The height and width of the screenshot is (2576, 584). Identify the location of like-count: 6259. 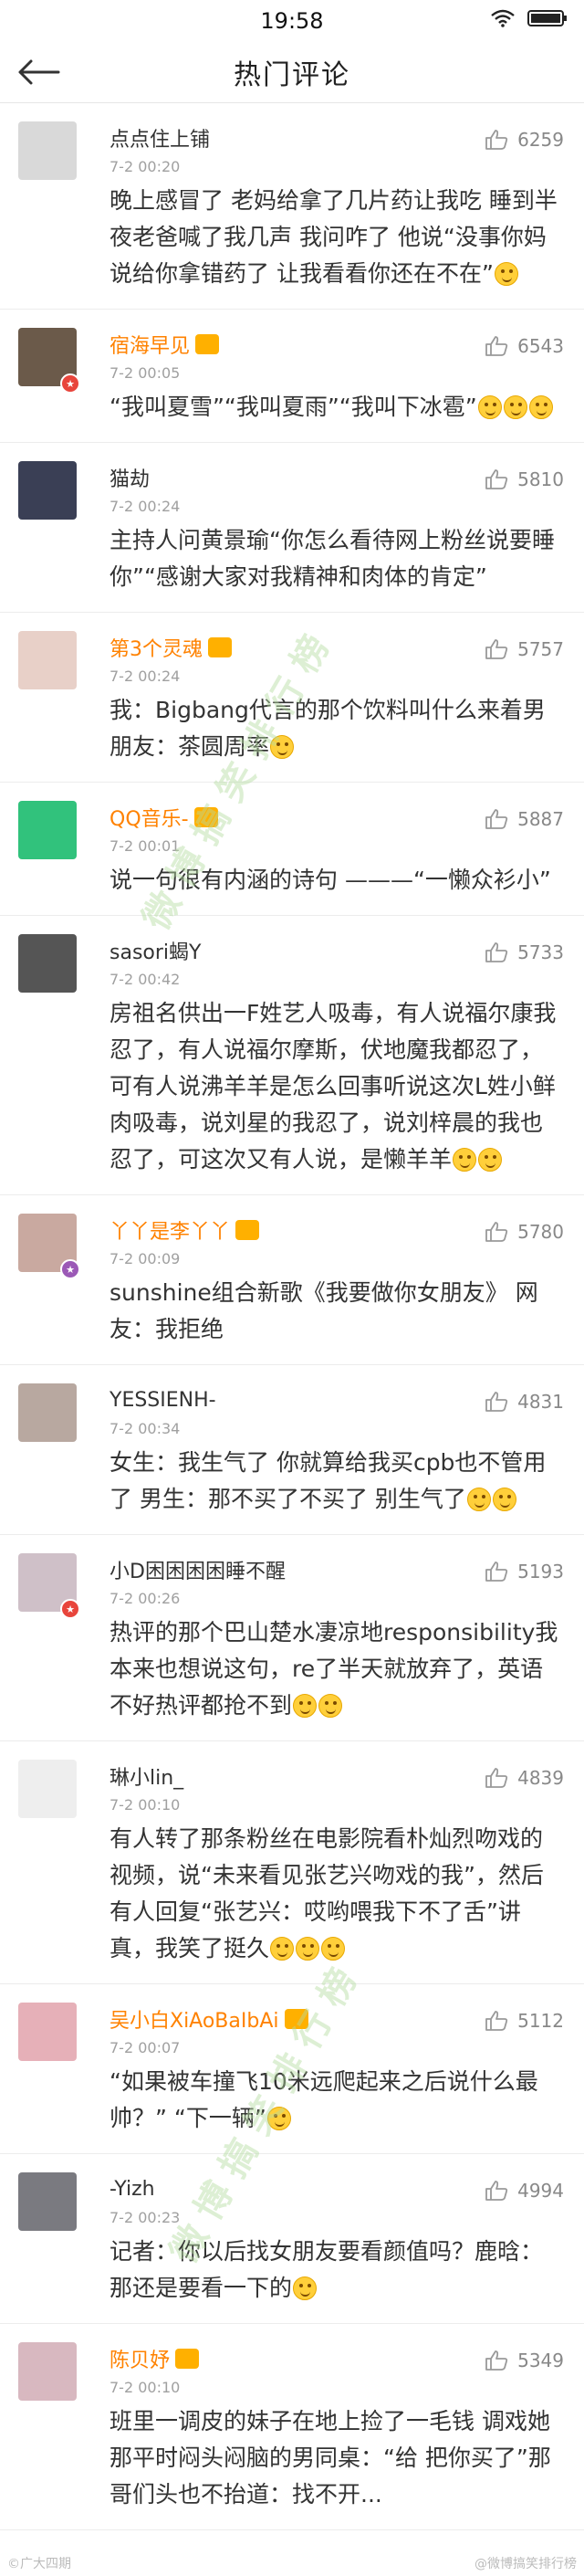
(540, 140).